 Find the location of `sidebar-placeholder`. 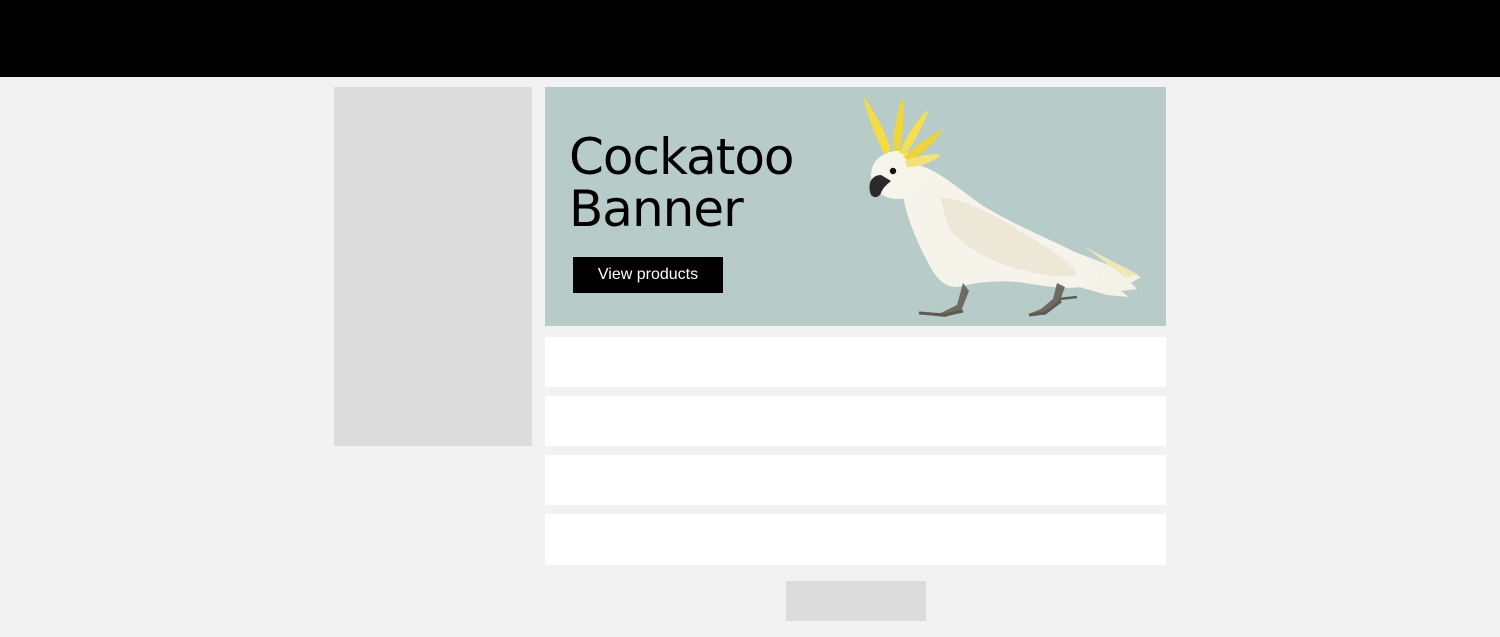

sidebar-placeholder is located at coordinates (433, 266).